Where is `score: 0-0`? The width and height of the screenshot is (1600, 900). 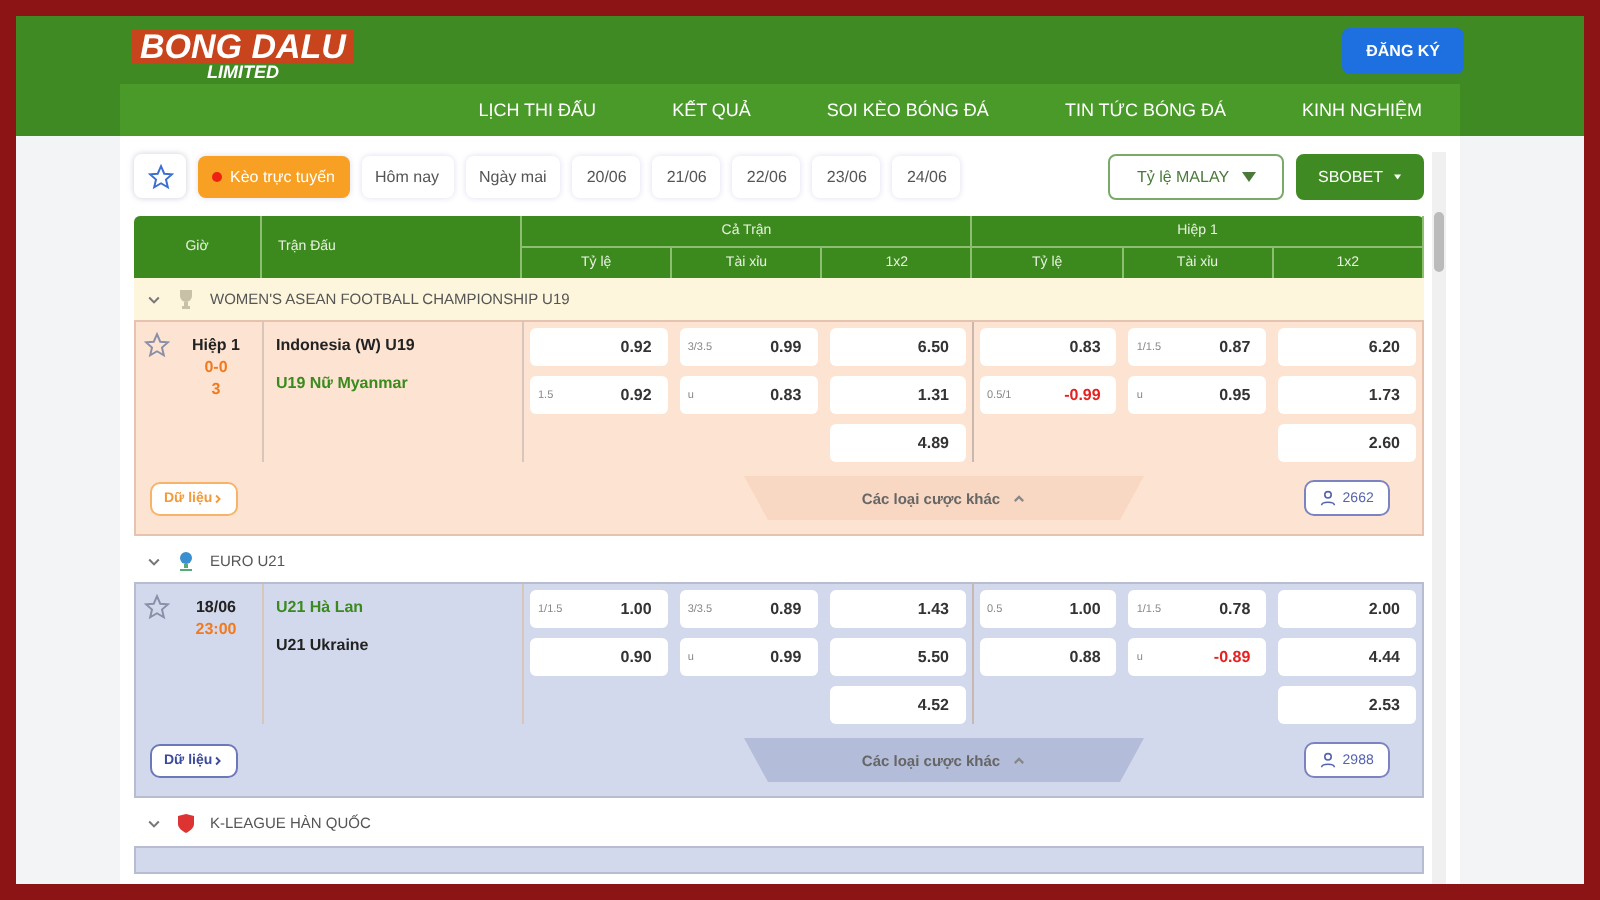 score: 0-0 is located at coordinates (216, 367).